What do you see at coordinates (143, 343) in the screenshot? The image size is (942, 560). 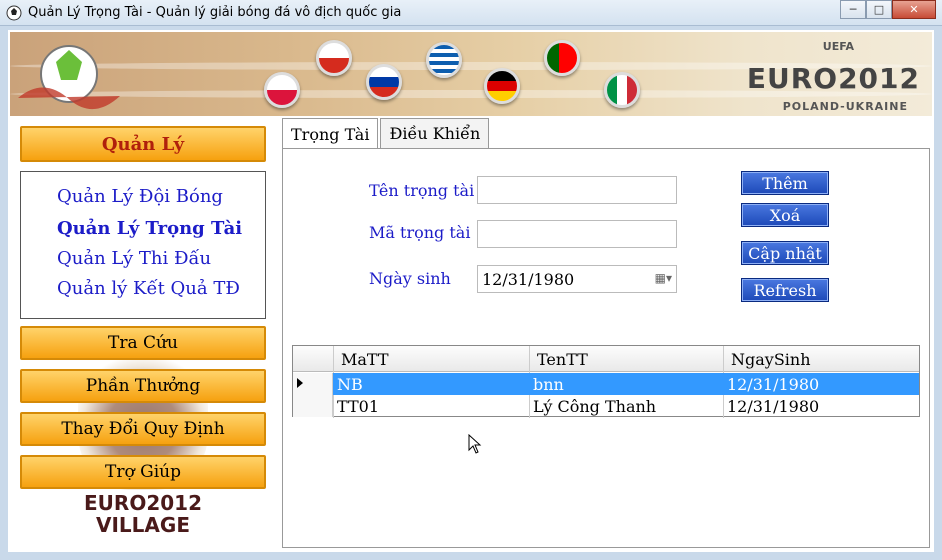 I see `tra-cuu-button: Tra Cứu` at bounding box center [143, 343].